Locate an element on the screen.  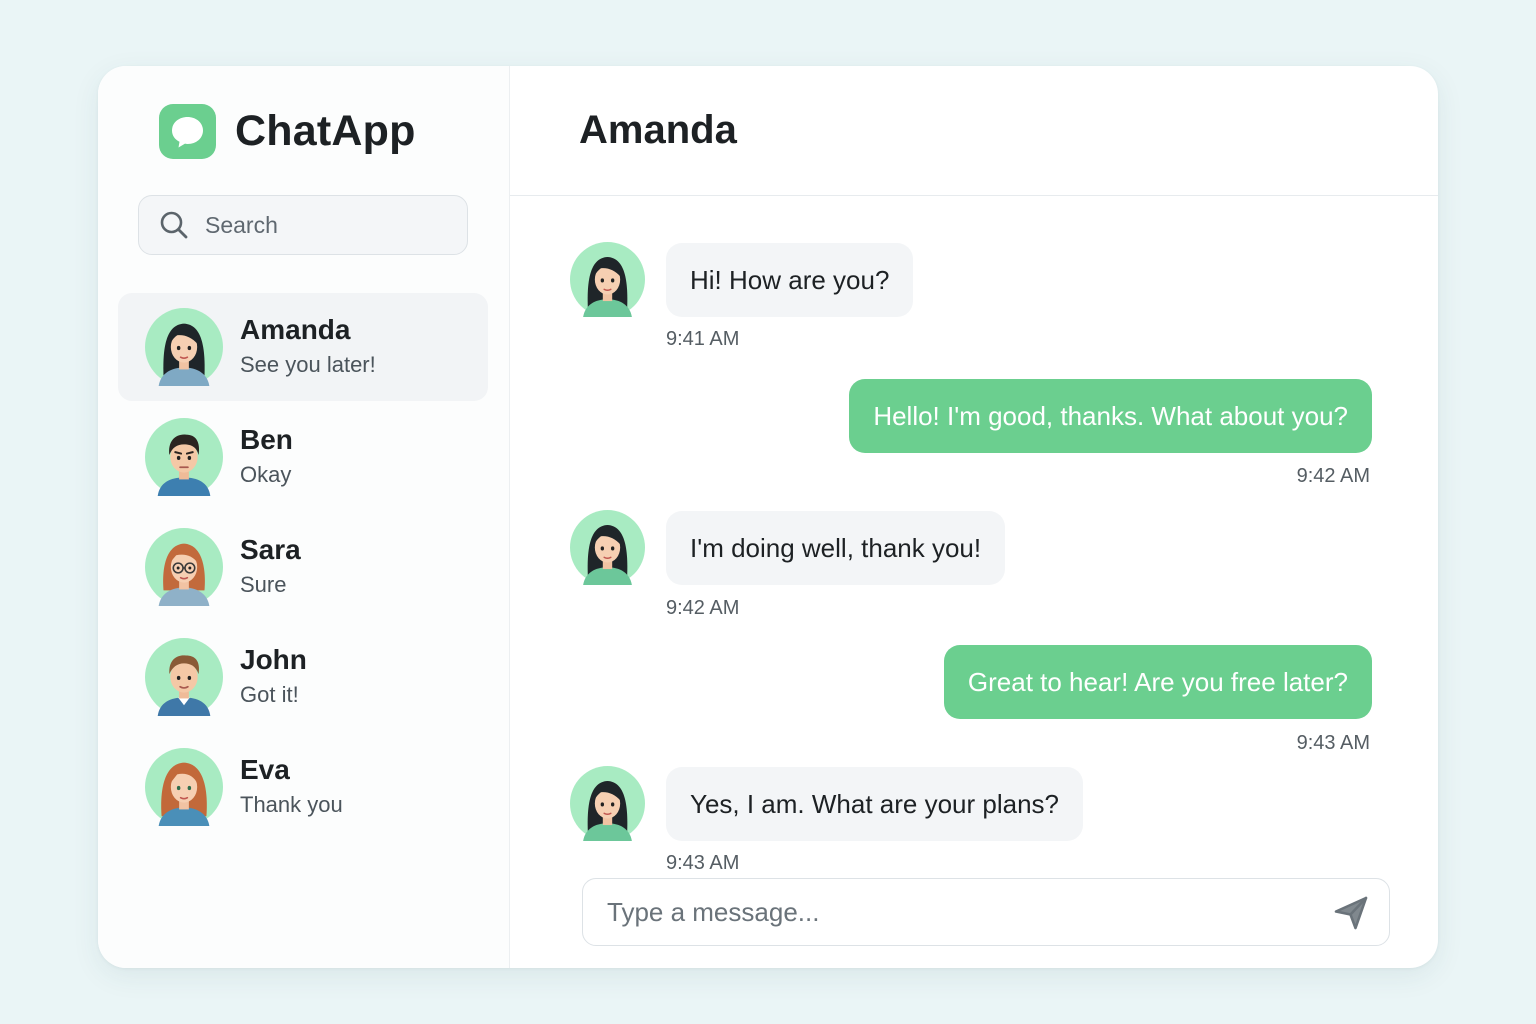
send-icon is located at coordinates (1351, 913).